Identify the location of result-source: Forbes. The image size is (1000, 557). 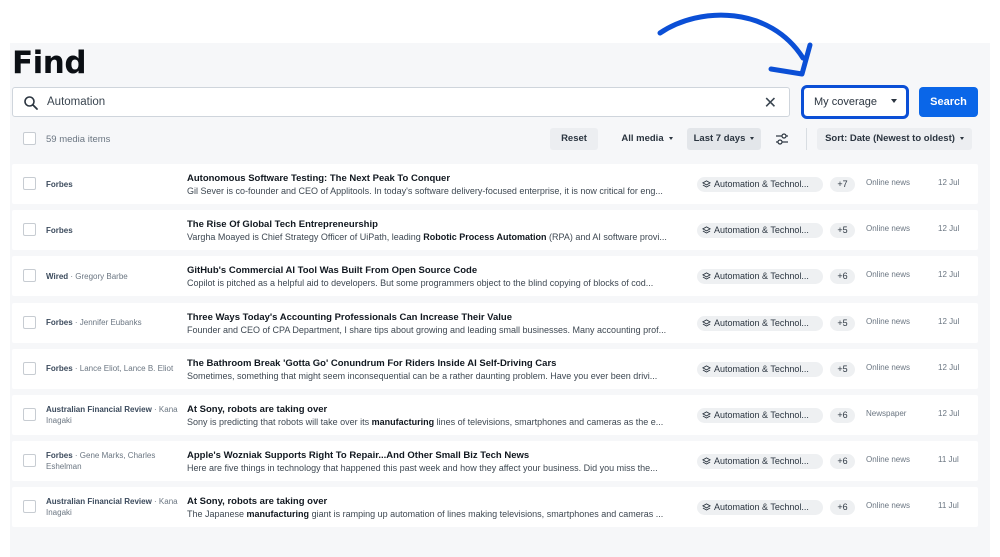
(115, 184).